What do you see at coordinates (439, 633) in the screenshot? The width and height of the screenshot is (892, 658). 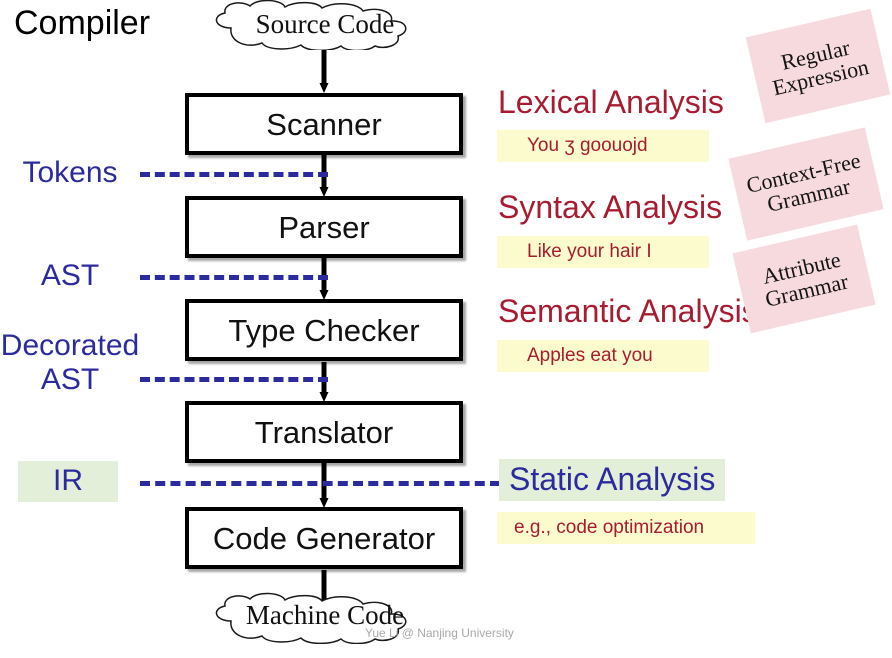 I see `watermark-attribution: Yue Li @ Nanjing University` at bounding box center [439, 633].